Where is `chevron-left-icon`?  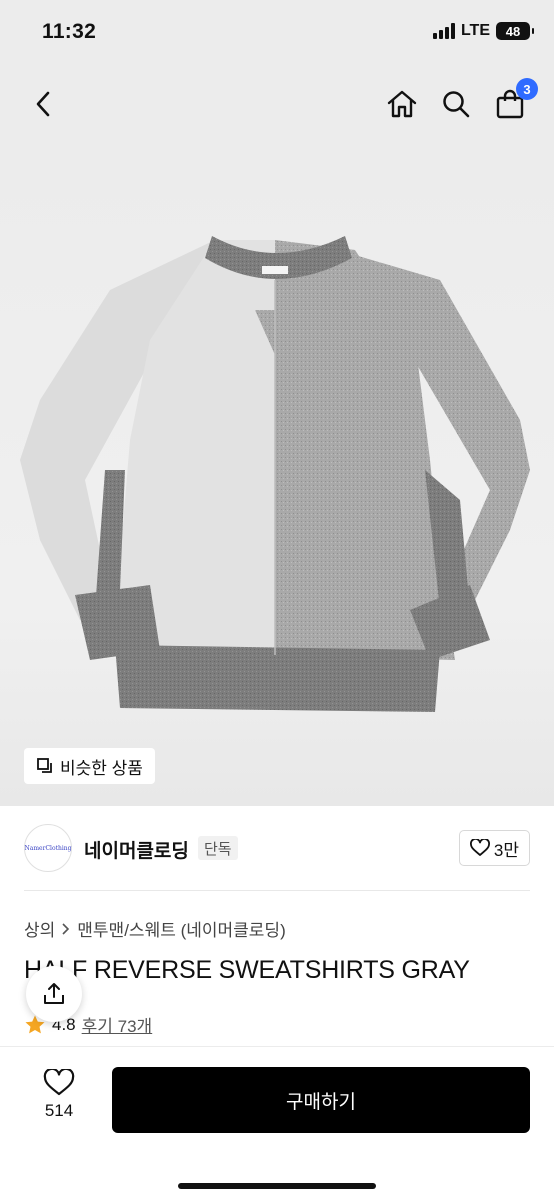 chevron-left-icon is located at coordinates (43, 104).